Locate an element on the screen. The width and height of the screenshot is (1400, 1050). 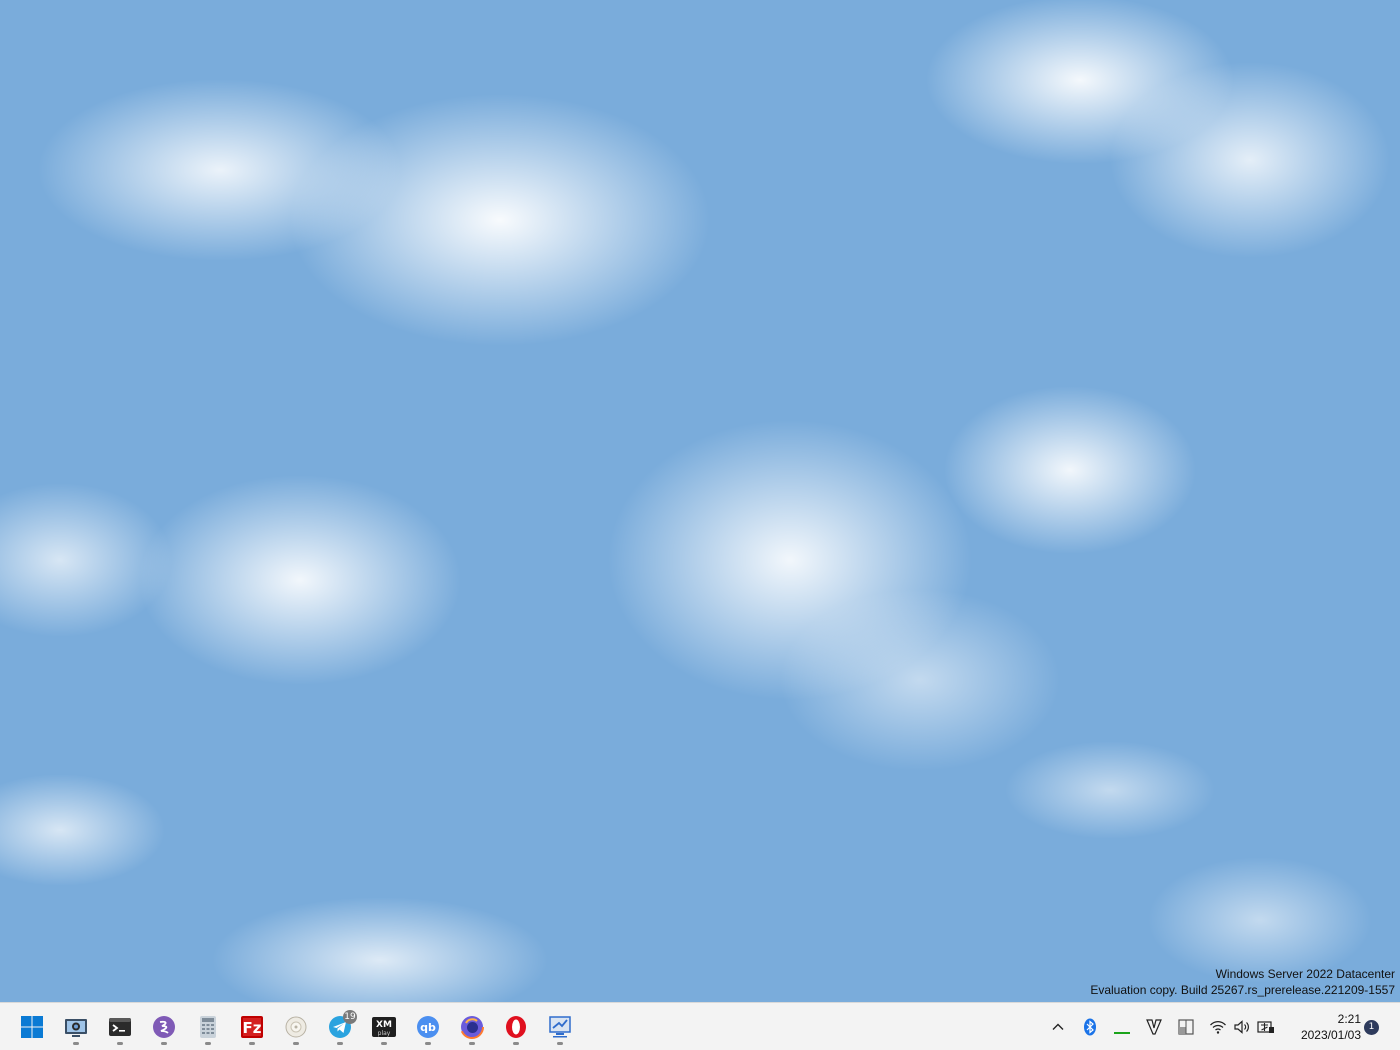
remote-desktop-icon is located at coordinates (560, 1027).